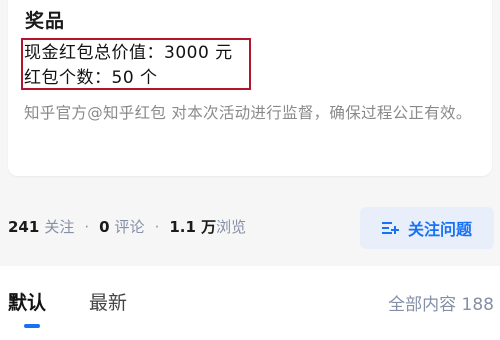 Image resolution: width=500 pixels, height=340 pixels. Describe the element at coordinates (441, 302) in the screenshot. I see `all-content-count: 全部内容 188` at that location.